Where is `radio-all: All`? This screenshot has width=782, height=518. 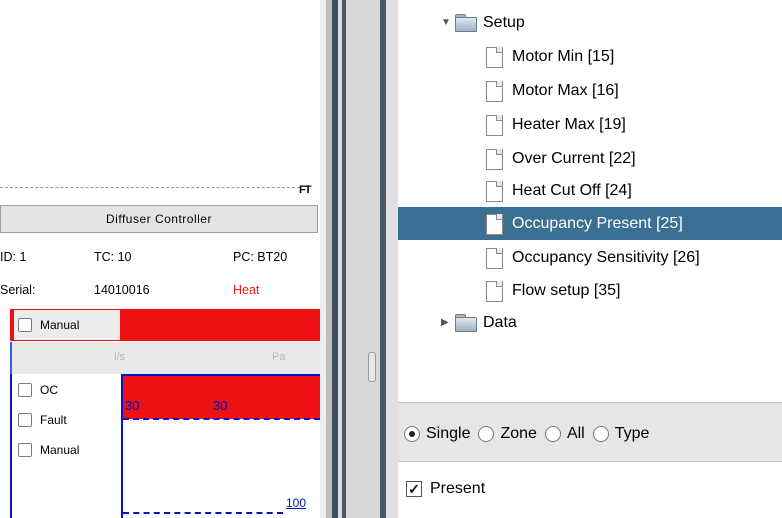 radio-all: All is located at coordinates (564, 434).